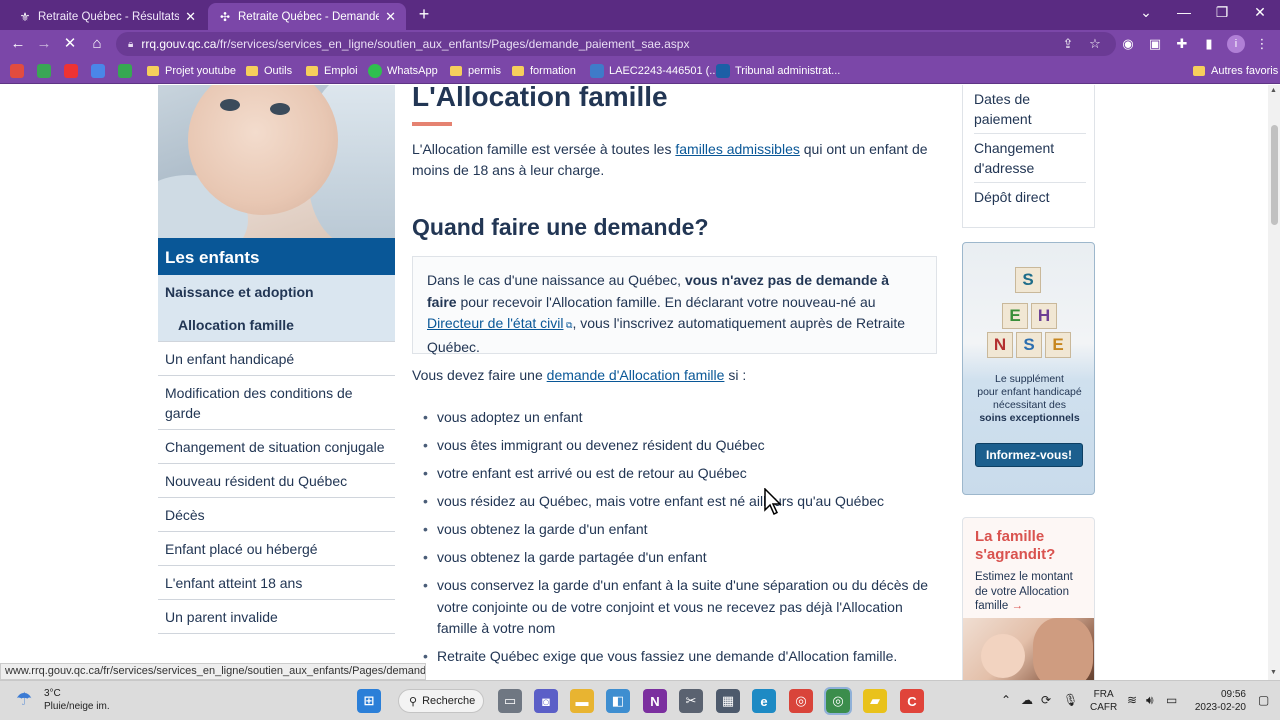  What do you see at coordinates (618, 701) in the screenshot?
I see `store-icon: ◧` at bounding box center [618, 701].